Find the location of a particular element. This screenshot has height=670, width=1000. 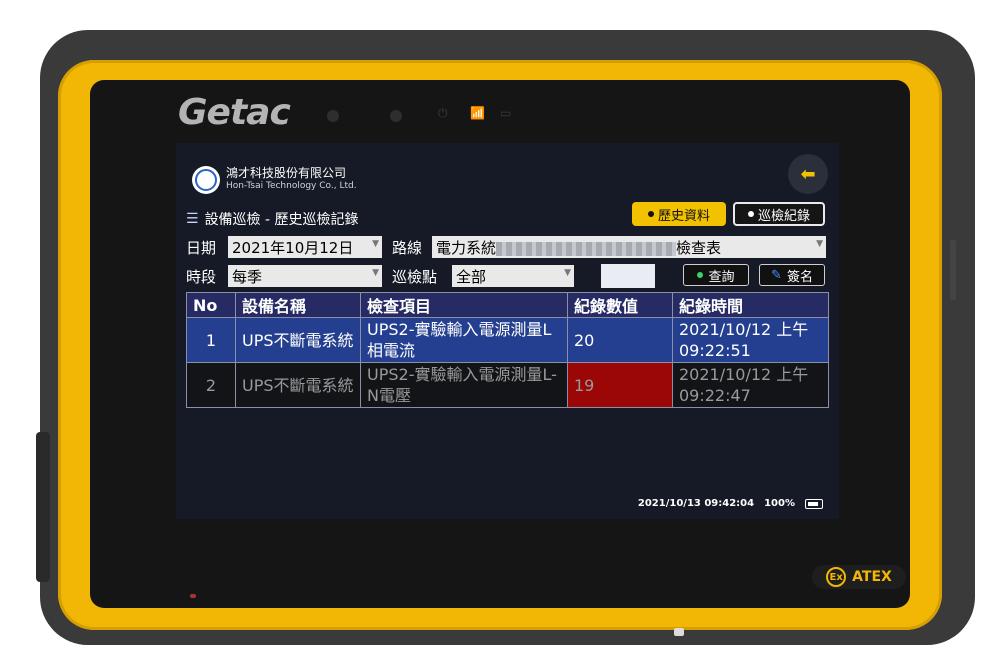

cell-item: UPS2-實驗輸入電源測量L-N電壓 is located at coordinates (464, 385).